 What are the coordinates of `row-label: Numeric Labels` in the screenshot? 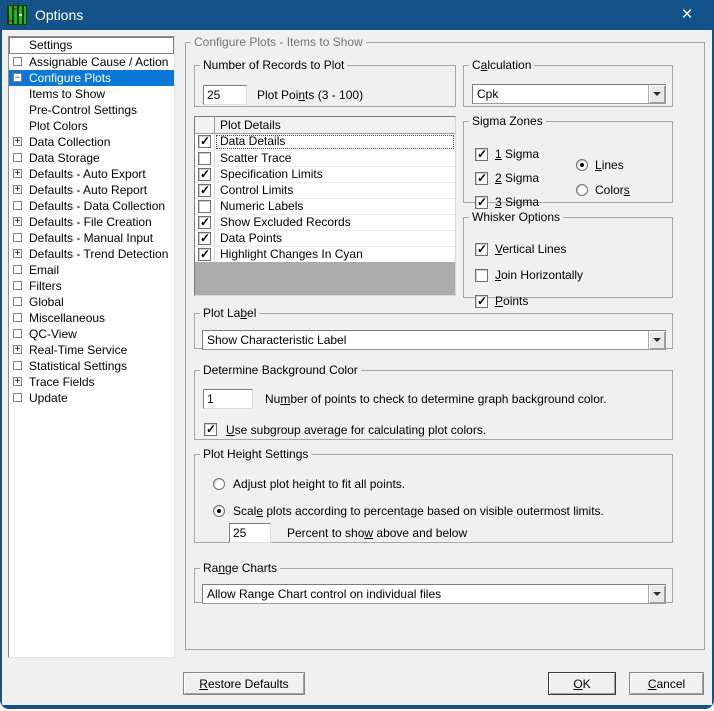 It's located at (335, 206).